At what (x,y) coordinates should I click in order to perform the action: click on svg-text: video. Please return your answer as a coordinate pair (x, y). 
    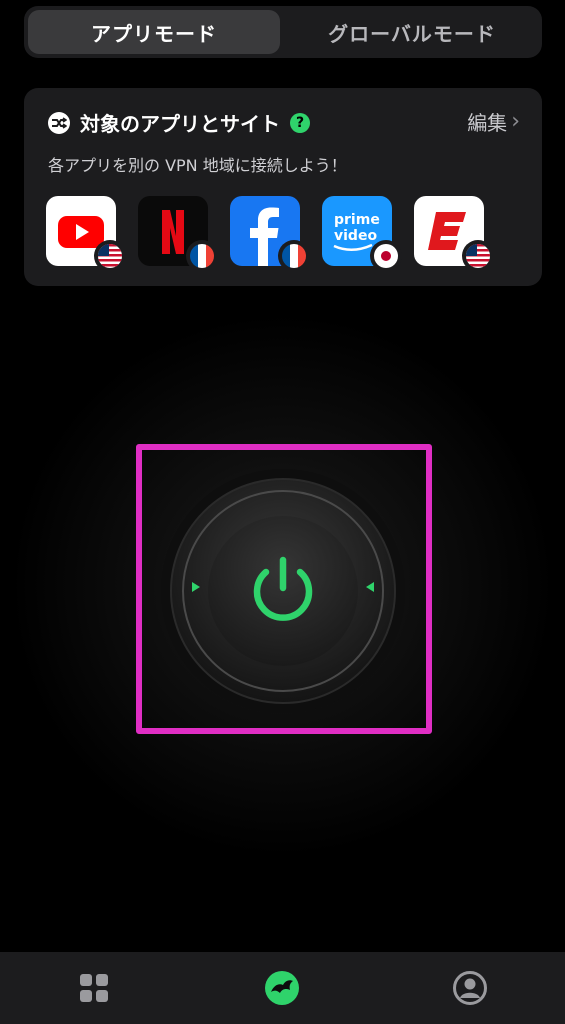
    Looking at the image, I should click on (355, 236).